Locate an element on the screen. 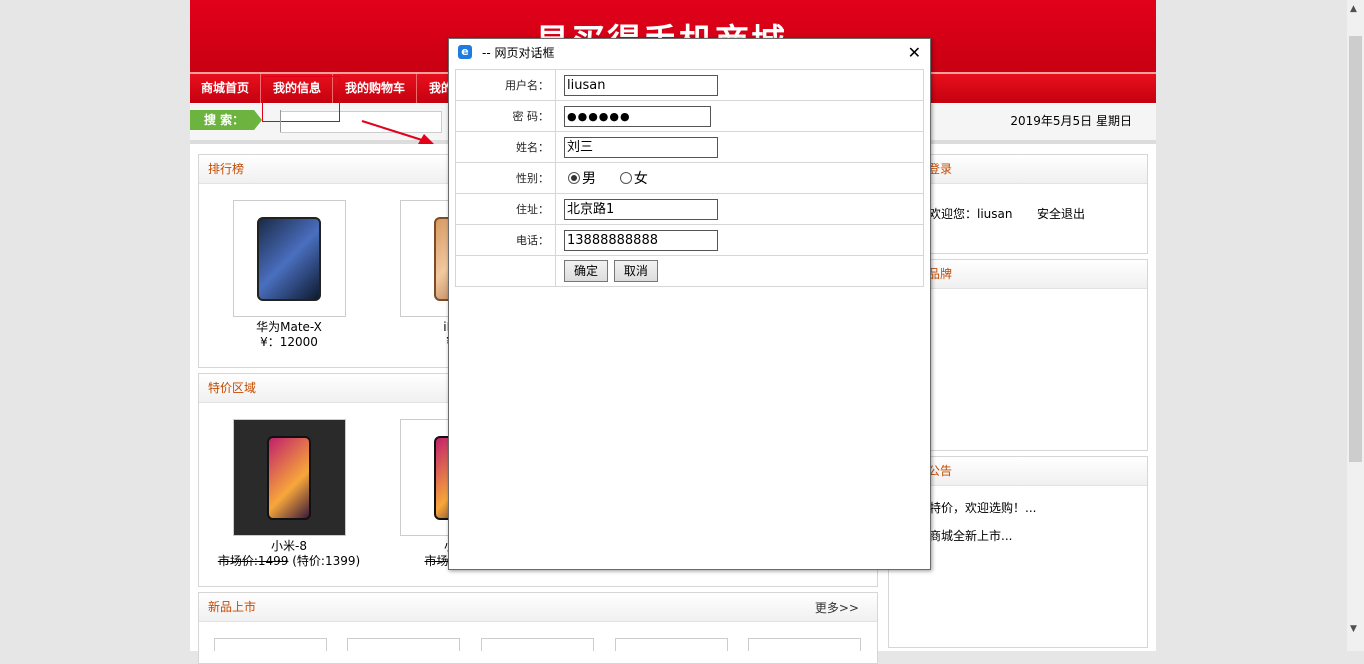 Image resolution: width=1364 pixels, height=664 pixels. confirm-button: 确定 is located at coordinates (586, 271).